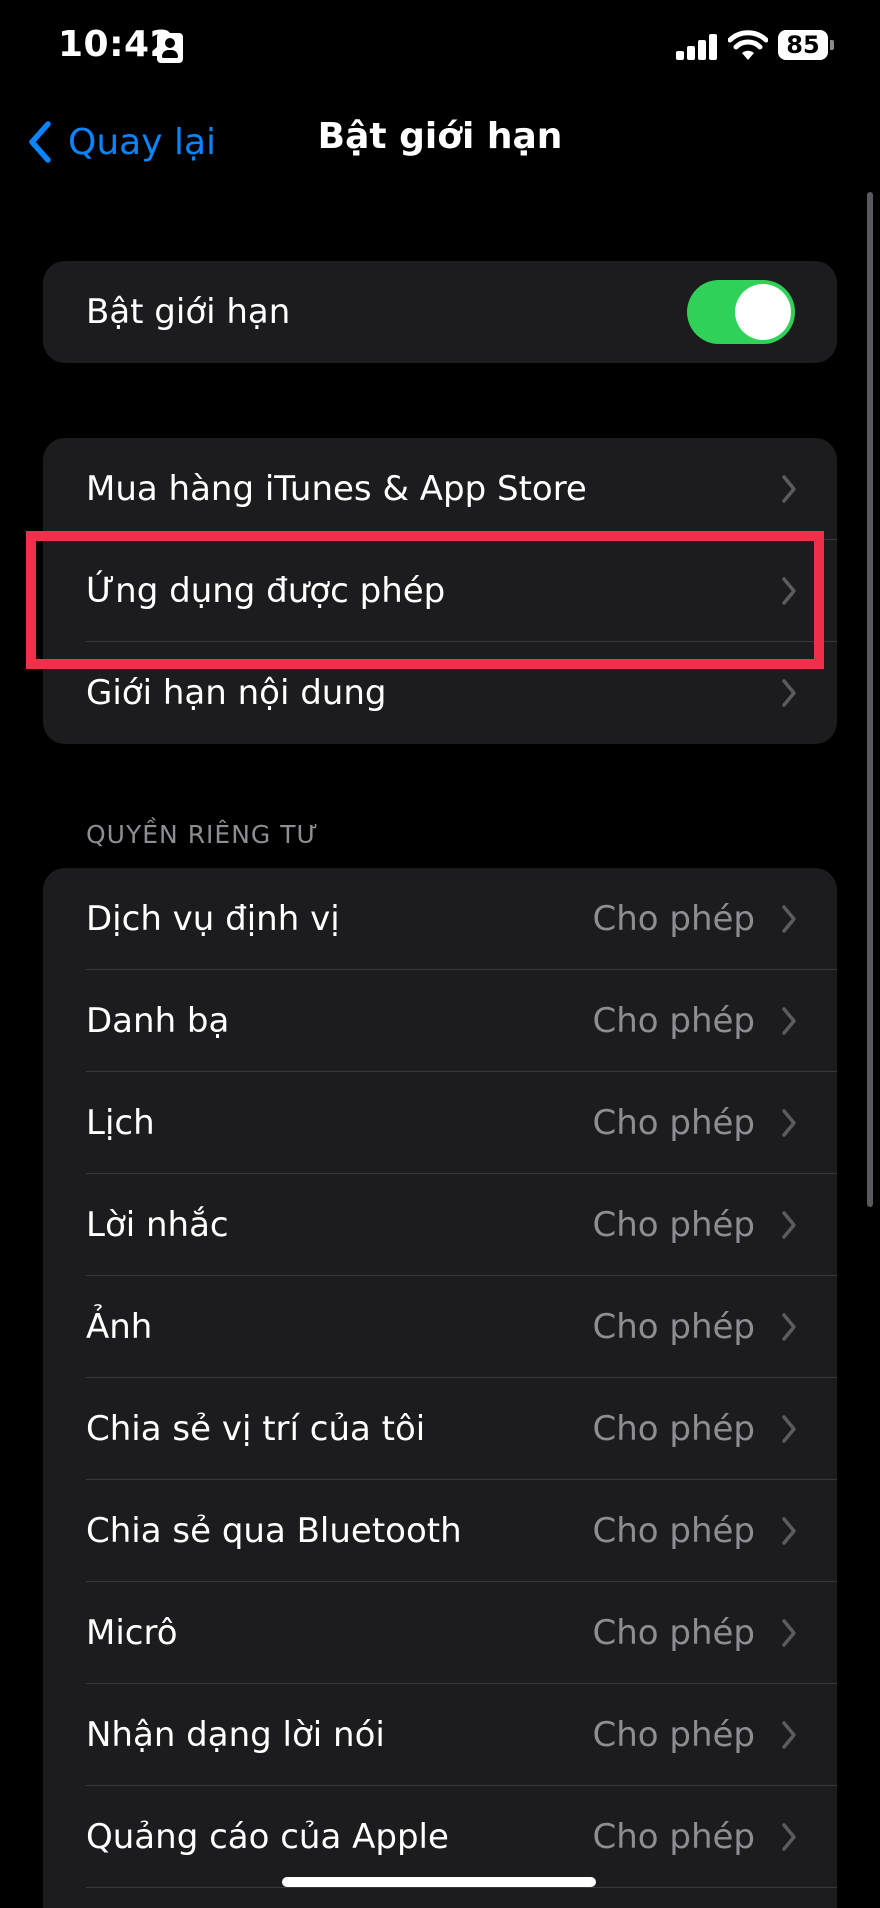  Describe the element at coordinates (440, 1735) in the screenshot. I see `privacy-row-speech-recognition: Nhận dạng lời nói Cho phép` at that location.